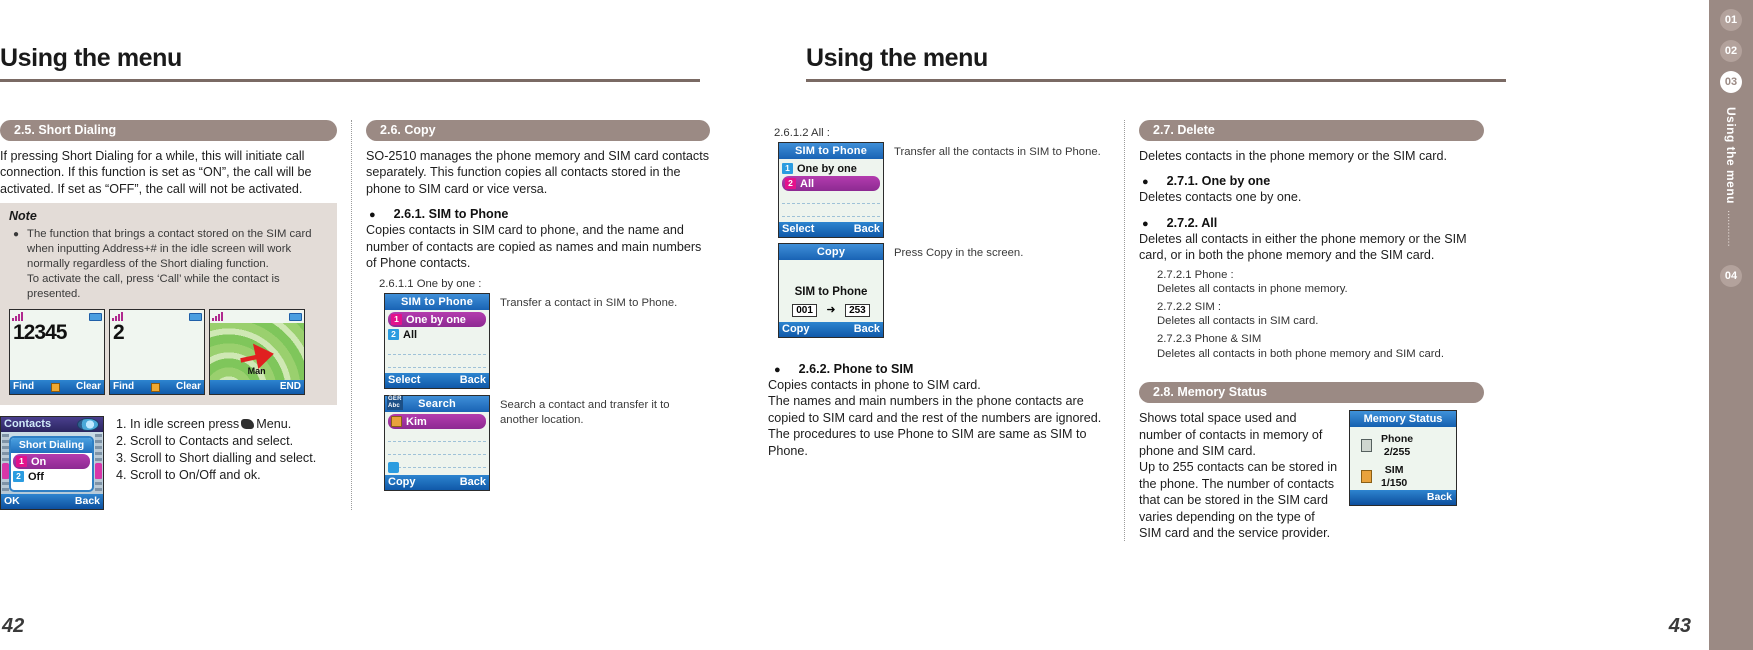 The height and width of the screenshot is (650, 1753). Describe the element at coordinates (12, 501) in the screenshot. I see `softkey-ok: OK` at that location.